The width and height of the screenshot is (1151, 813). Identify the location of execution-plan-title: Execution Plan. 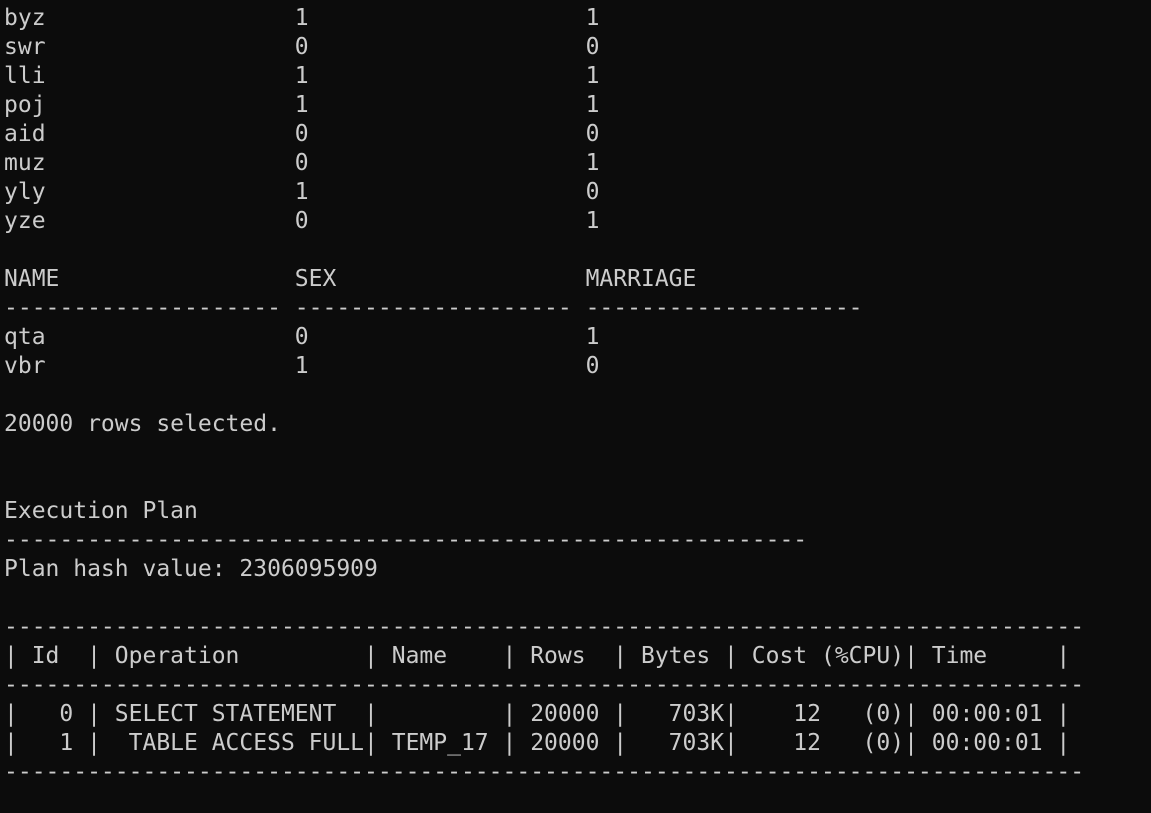
(101, 511).